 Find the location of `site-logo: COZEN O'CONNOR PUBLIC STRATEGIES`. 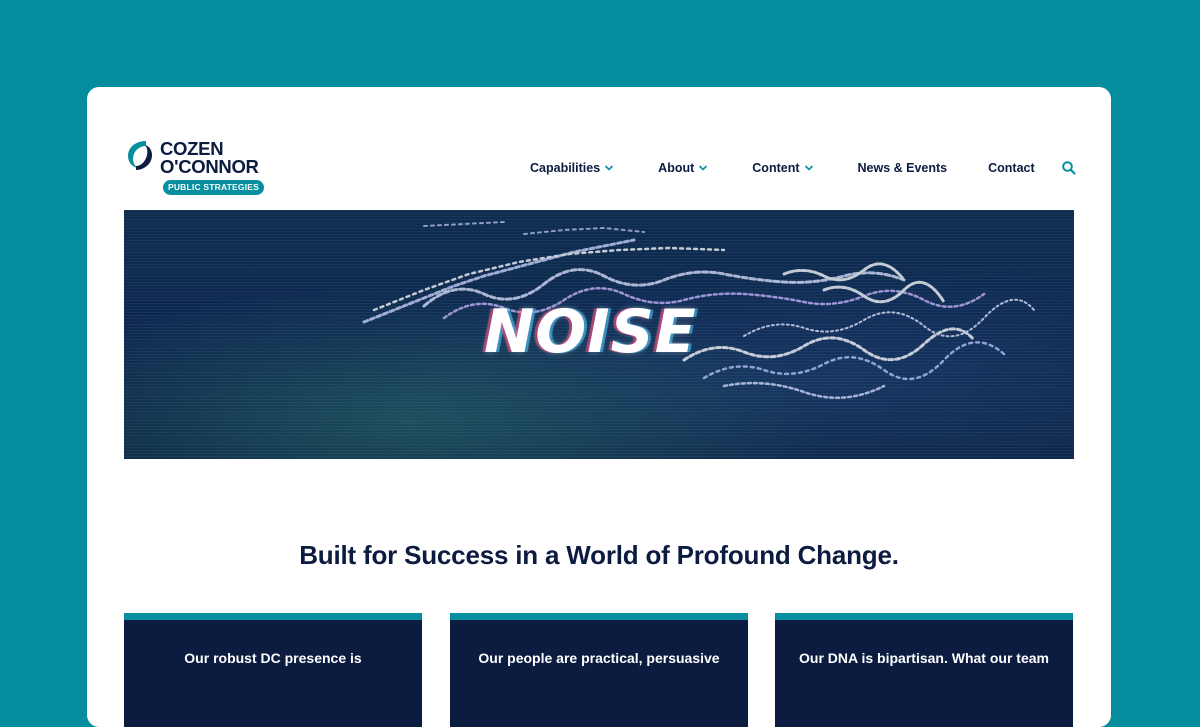

site-logo: COZEN O'CONNOR PUBLIC STRATEGIES is located at coordinates (199, 167).